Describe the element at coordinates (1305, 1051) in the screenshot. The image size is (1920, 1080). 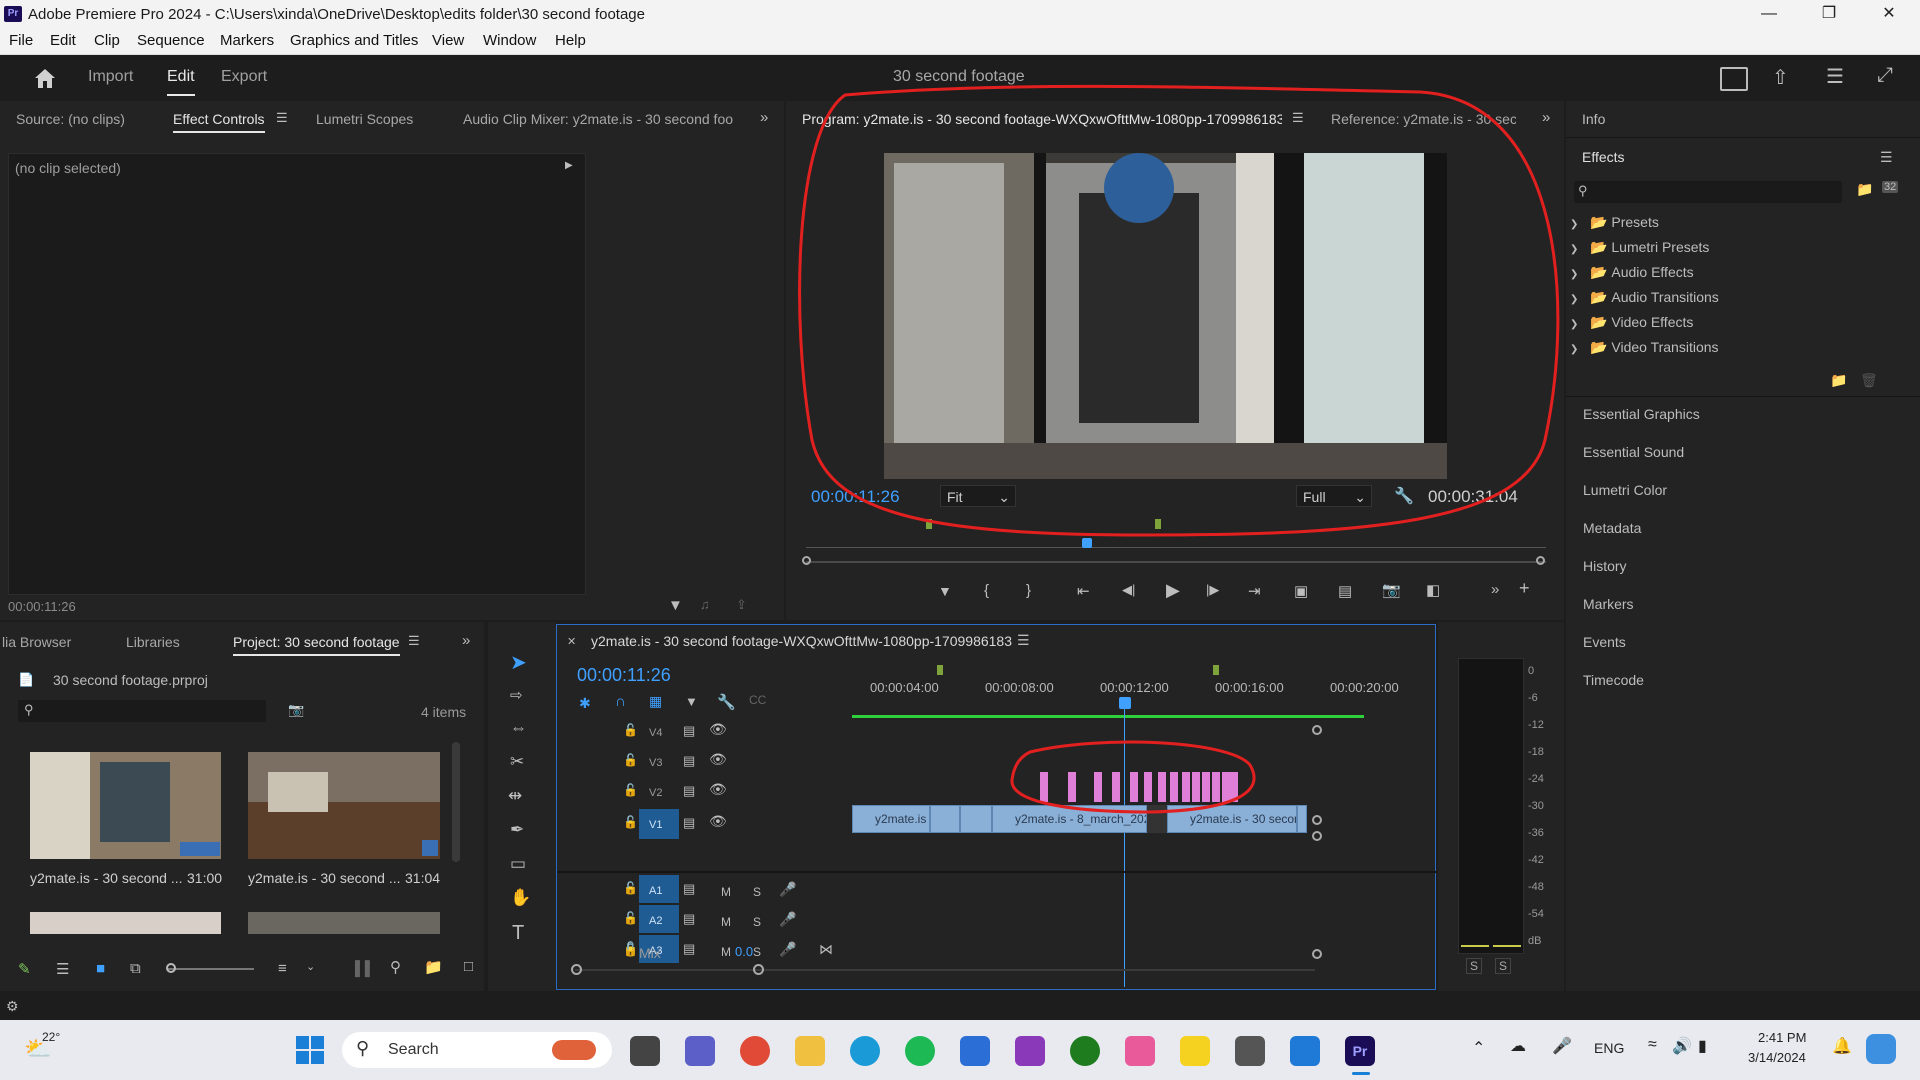
I see `vscode-icon` at that location.